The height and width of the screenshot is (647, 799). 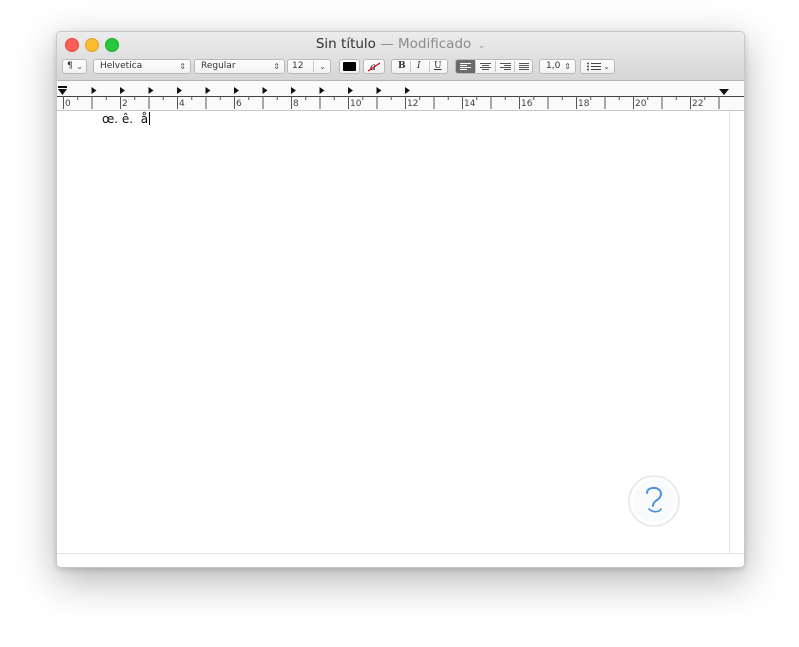 What do you see at coordinates (553, 66) in the screenshot?
I see `line-spacing-value: 1,0` at bounding box center [553, 66].